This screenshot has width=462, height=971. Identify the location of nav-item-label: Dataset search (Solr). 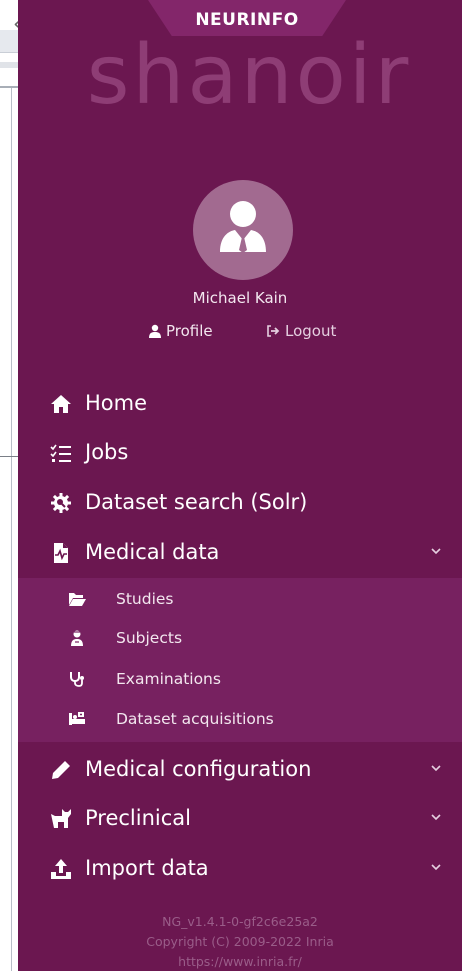
(196, 502).